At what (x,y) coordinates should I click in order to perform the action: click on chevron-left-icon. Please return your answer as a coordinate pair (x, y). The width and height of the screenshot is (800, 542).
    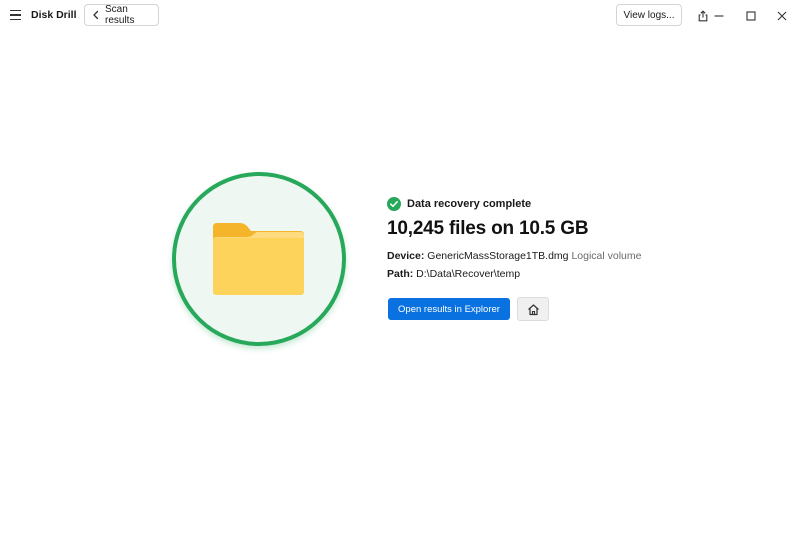
    Looking at the image, I should click on (96, 15).